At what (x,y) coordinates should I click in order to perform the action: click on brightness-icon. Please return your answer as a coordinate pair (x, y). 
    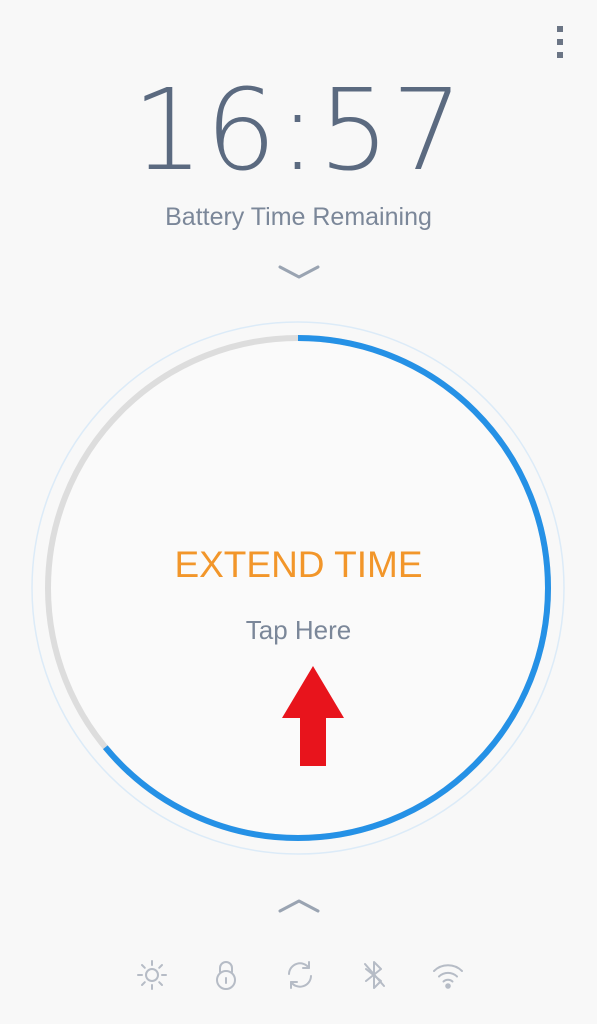
    Looking at the image, I should click on (152, 975).